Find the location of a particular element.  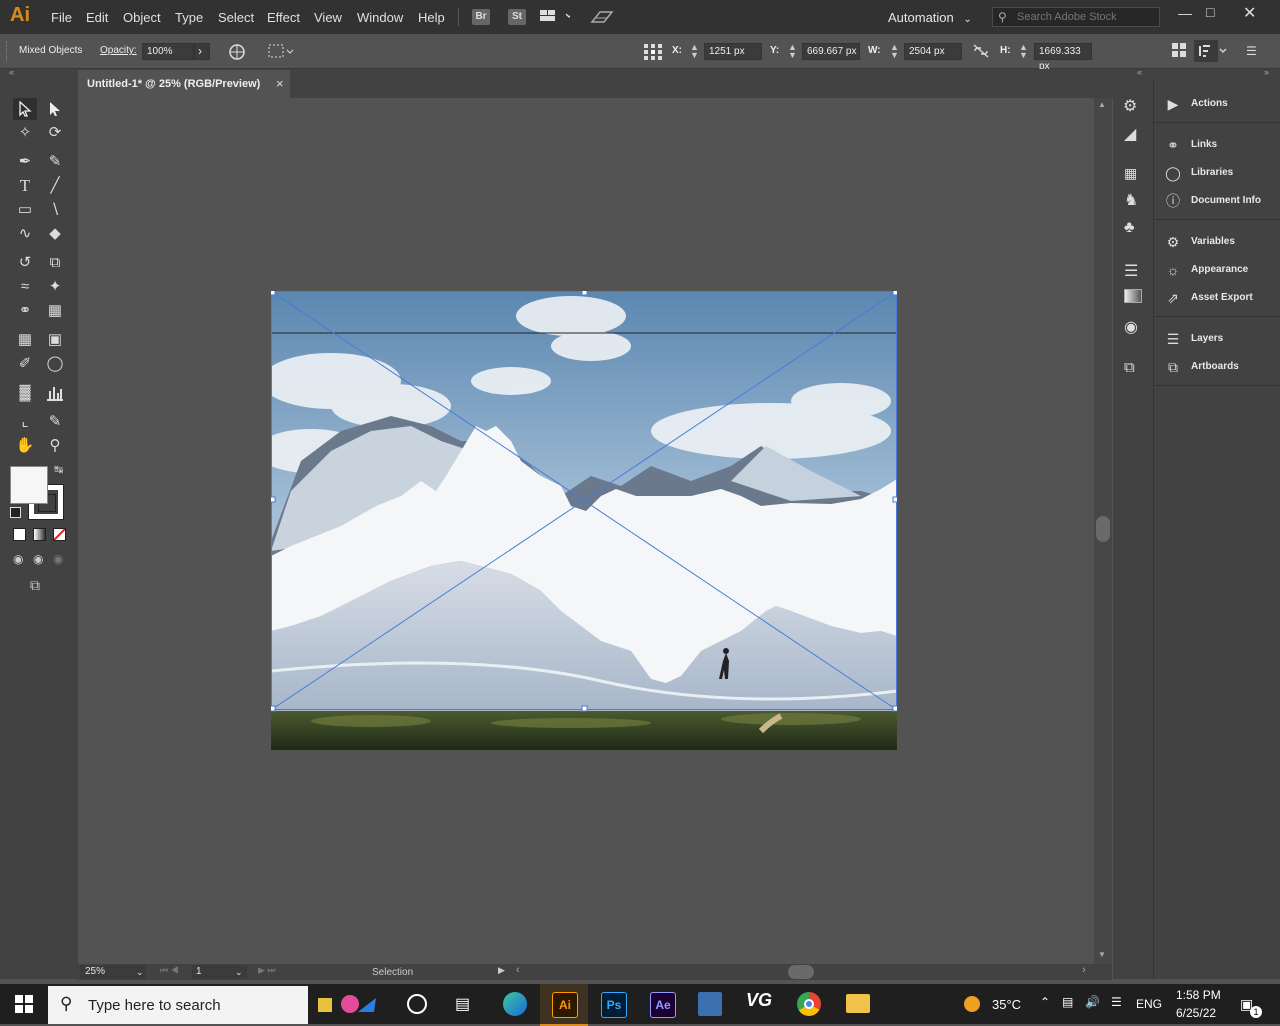

width-tool-icon: ≈ is located at coordinates (25, 287).